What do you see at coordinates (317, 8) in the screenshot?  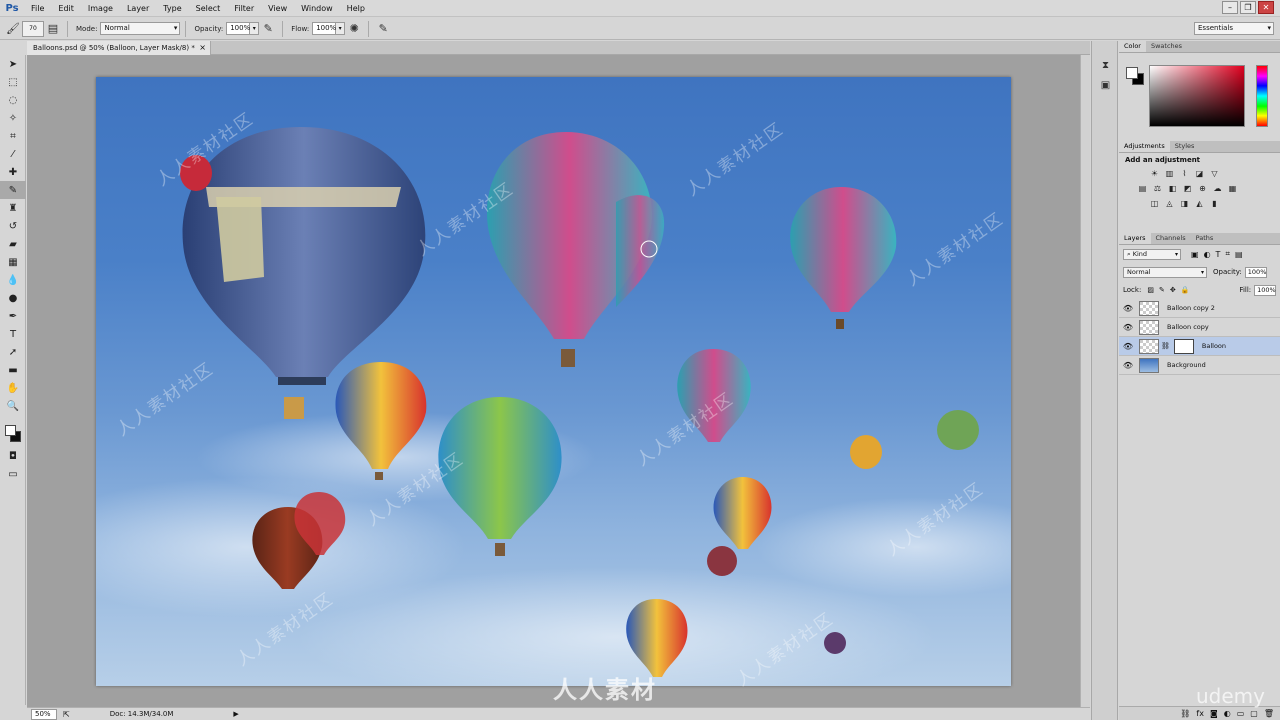 I see `menu-window: Window` at bounding box center [317, 8].